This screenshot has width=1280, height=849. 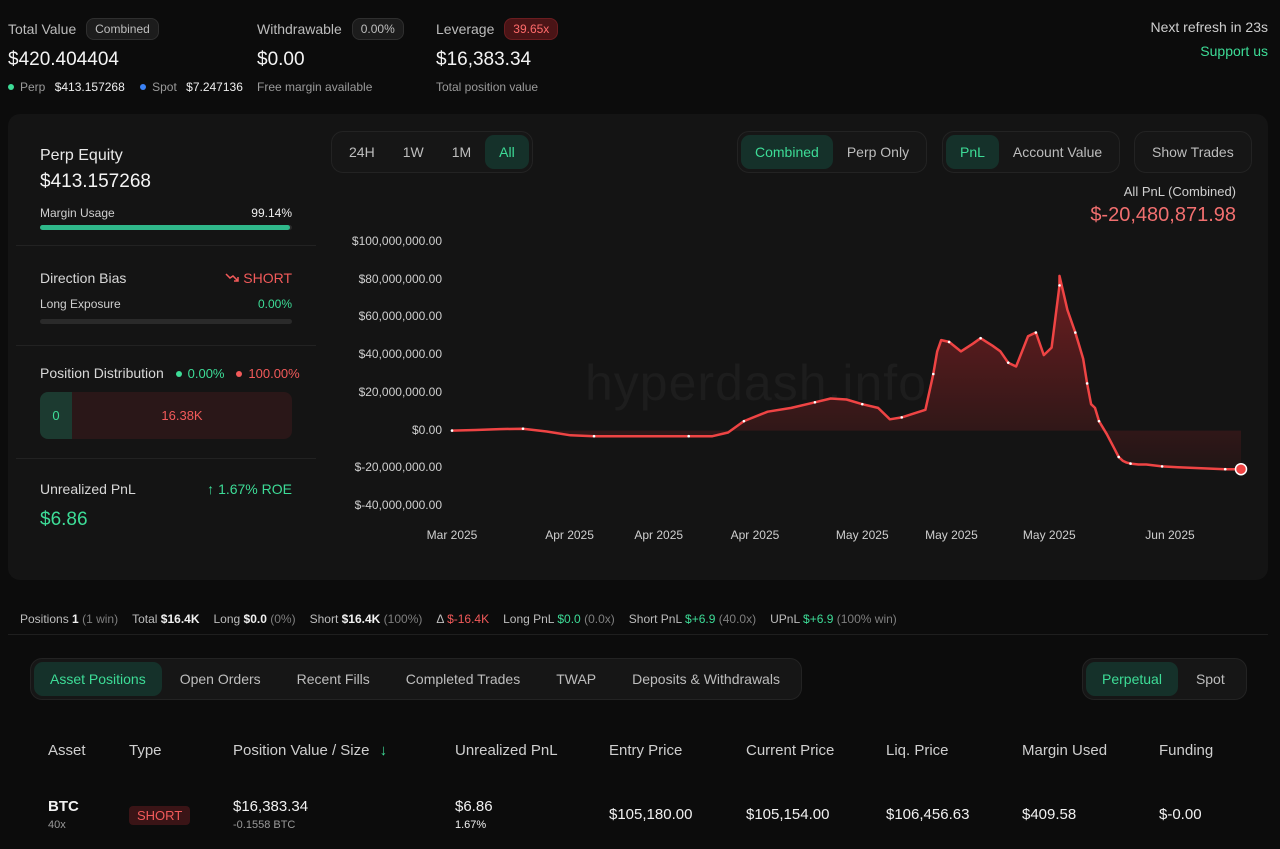 What do you see at coordinates (463, 679) in the screenshot?
I see `tab-completed-trades: Completed Trades` at bounding box center [463, 679].